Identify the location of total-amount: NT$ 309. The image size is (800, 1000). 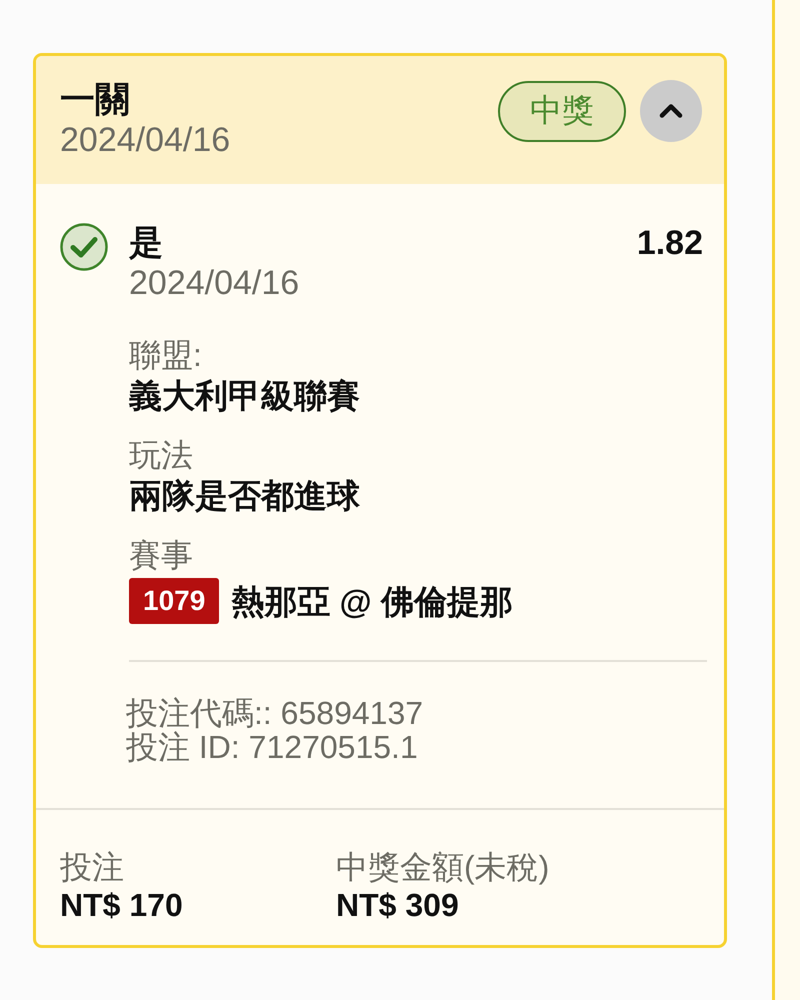
(397, 905).